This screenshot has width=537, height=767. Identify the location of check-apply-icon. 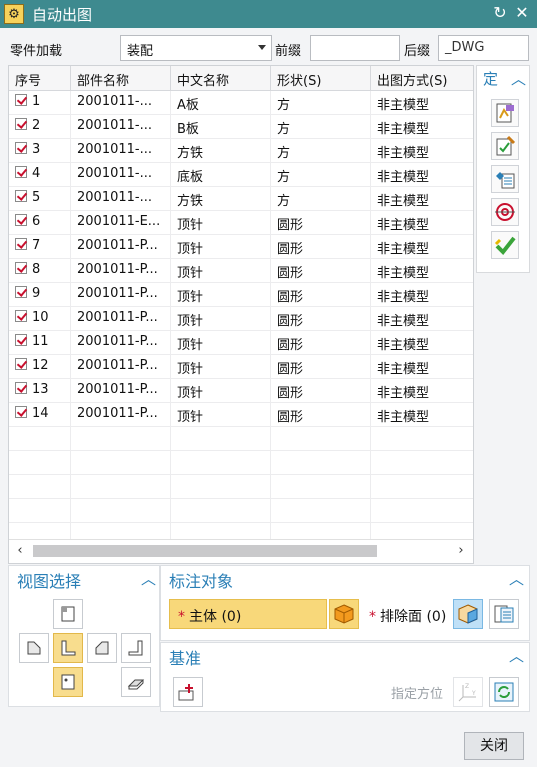
(505, 245).